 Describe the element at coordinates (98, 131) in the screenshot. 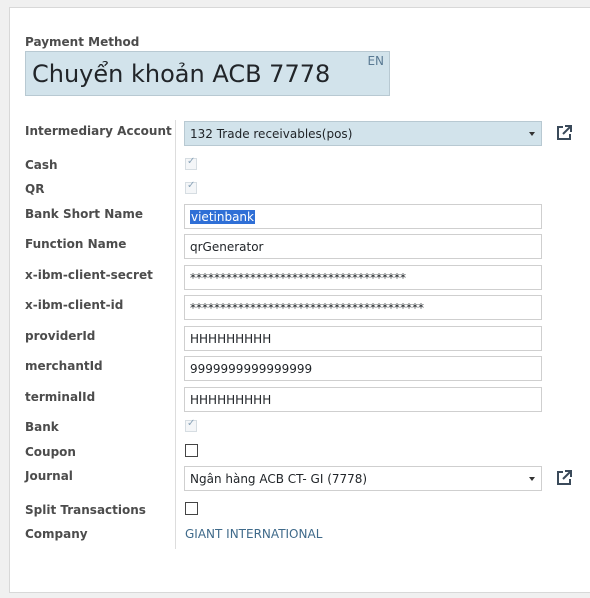

I see `intermediary-account-label: Intermediary Account` at that location.